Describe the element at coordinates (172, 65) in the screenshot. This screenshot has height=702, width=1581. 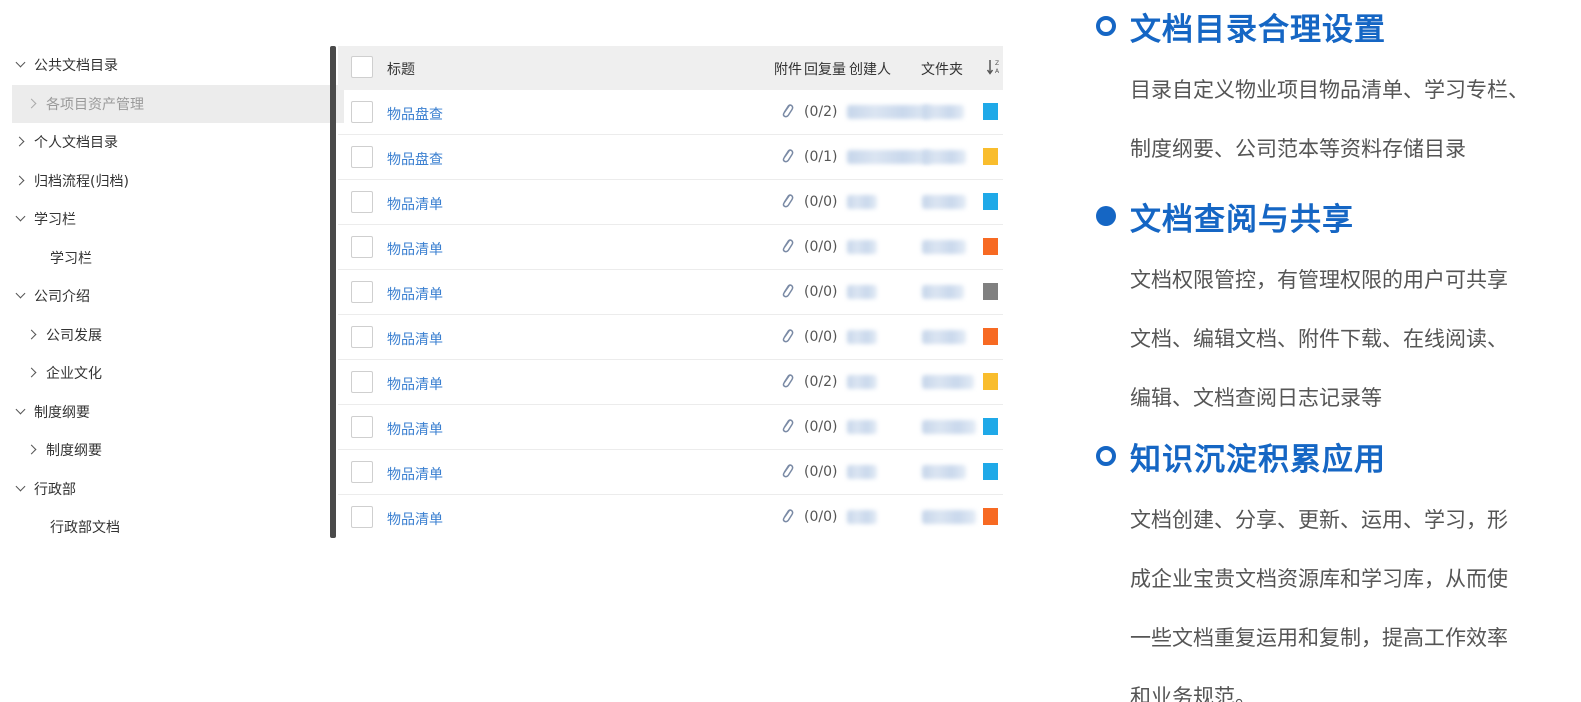
I see `tree-item: 公共文档目录` at that location.